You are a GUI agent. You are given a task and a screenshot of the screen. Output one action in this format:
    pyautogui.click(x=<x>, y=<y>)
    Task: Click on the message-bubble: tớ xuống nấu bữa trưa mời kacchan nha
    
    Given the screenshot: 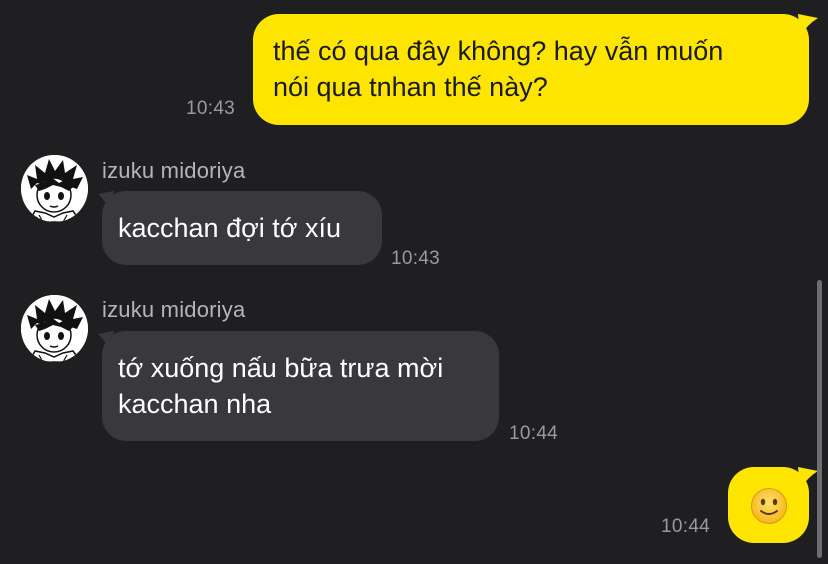 What is the action you would take?
    pyautogui.click(x=300, y=386)
    